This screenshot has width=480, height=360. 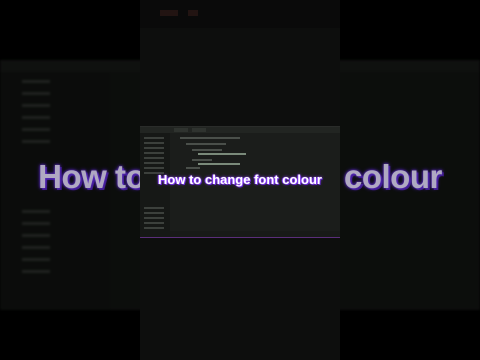 I want to click on editor-titlebar, so click(x=240, y=130).